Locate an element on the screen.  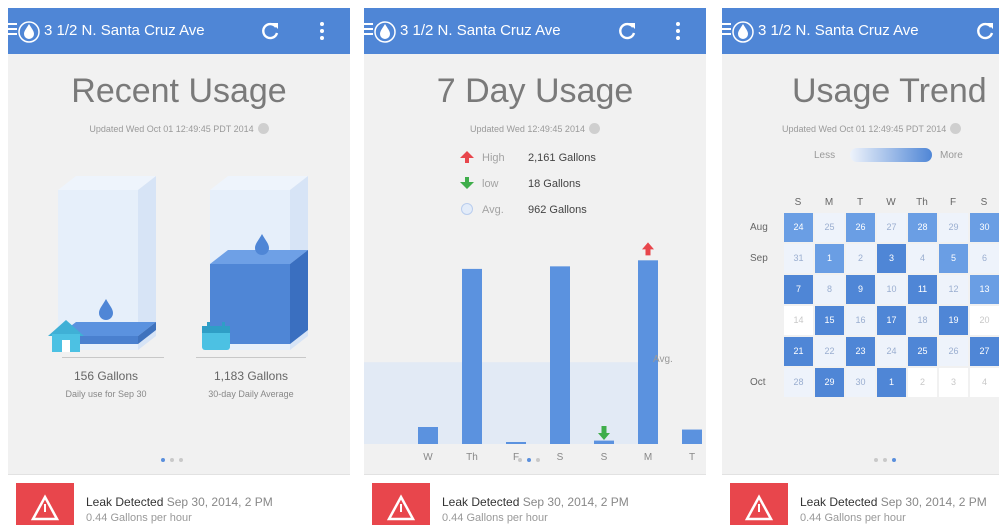
daily-use-label: Daily use for Sep 30 is located at coordinates (106, 394).